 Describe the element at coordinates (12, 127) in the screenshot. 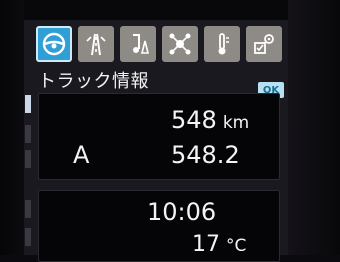

I see `bezel-left` at that location.